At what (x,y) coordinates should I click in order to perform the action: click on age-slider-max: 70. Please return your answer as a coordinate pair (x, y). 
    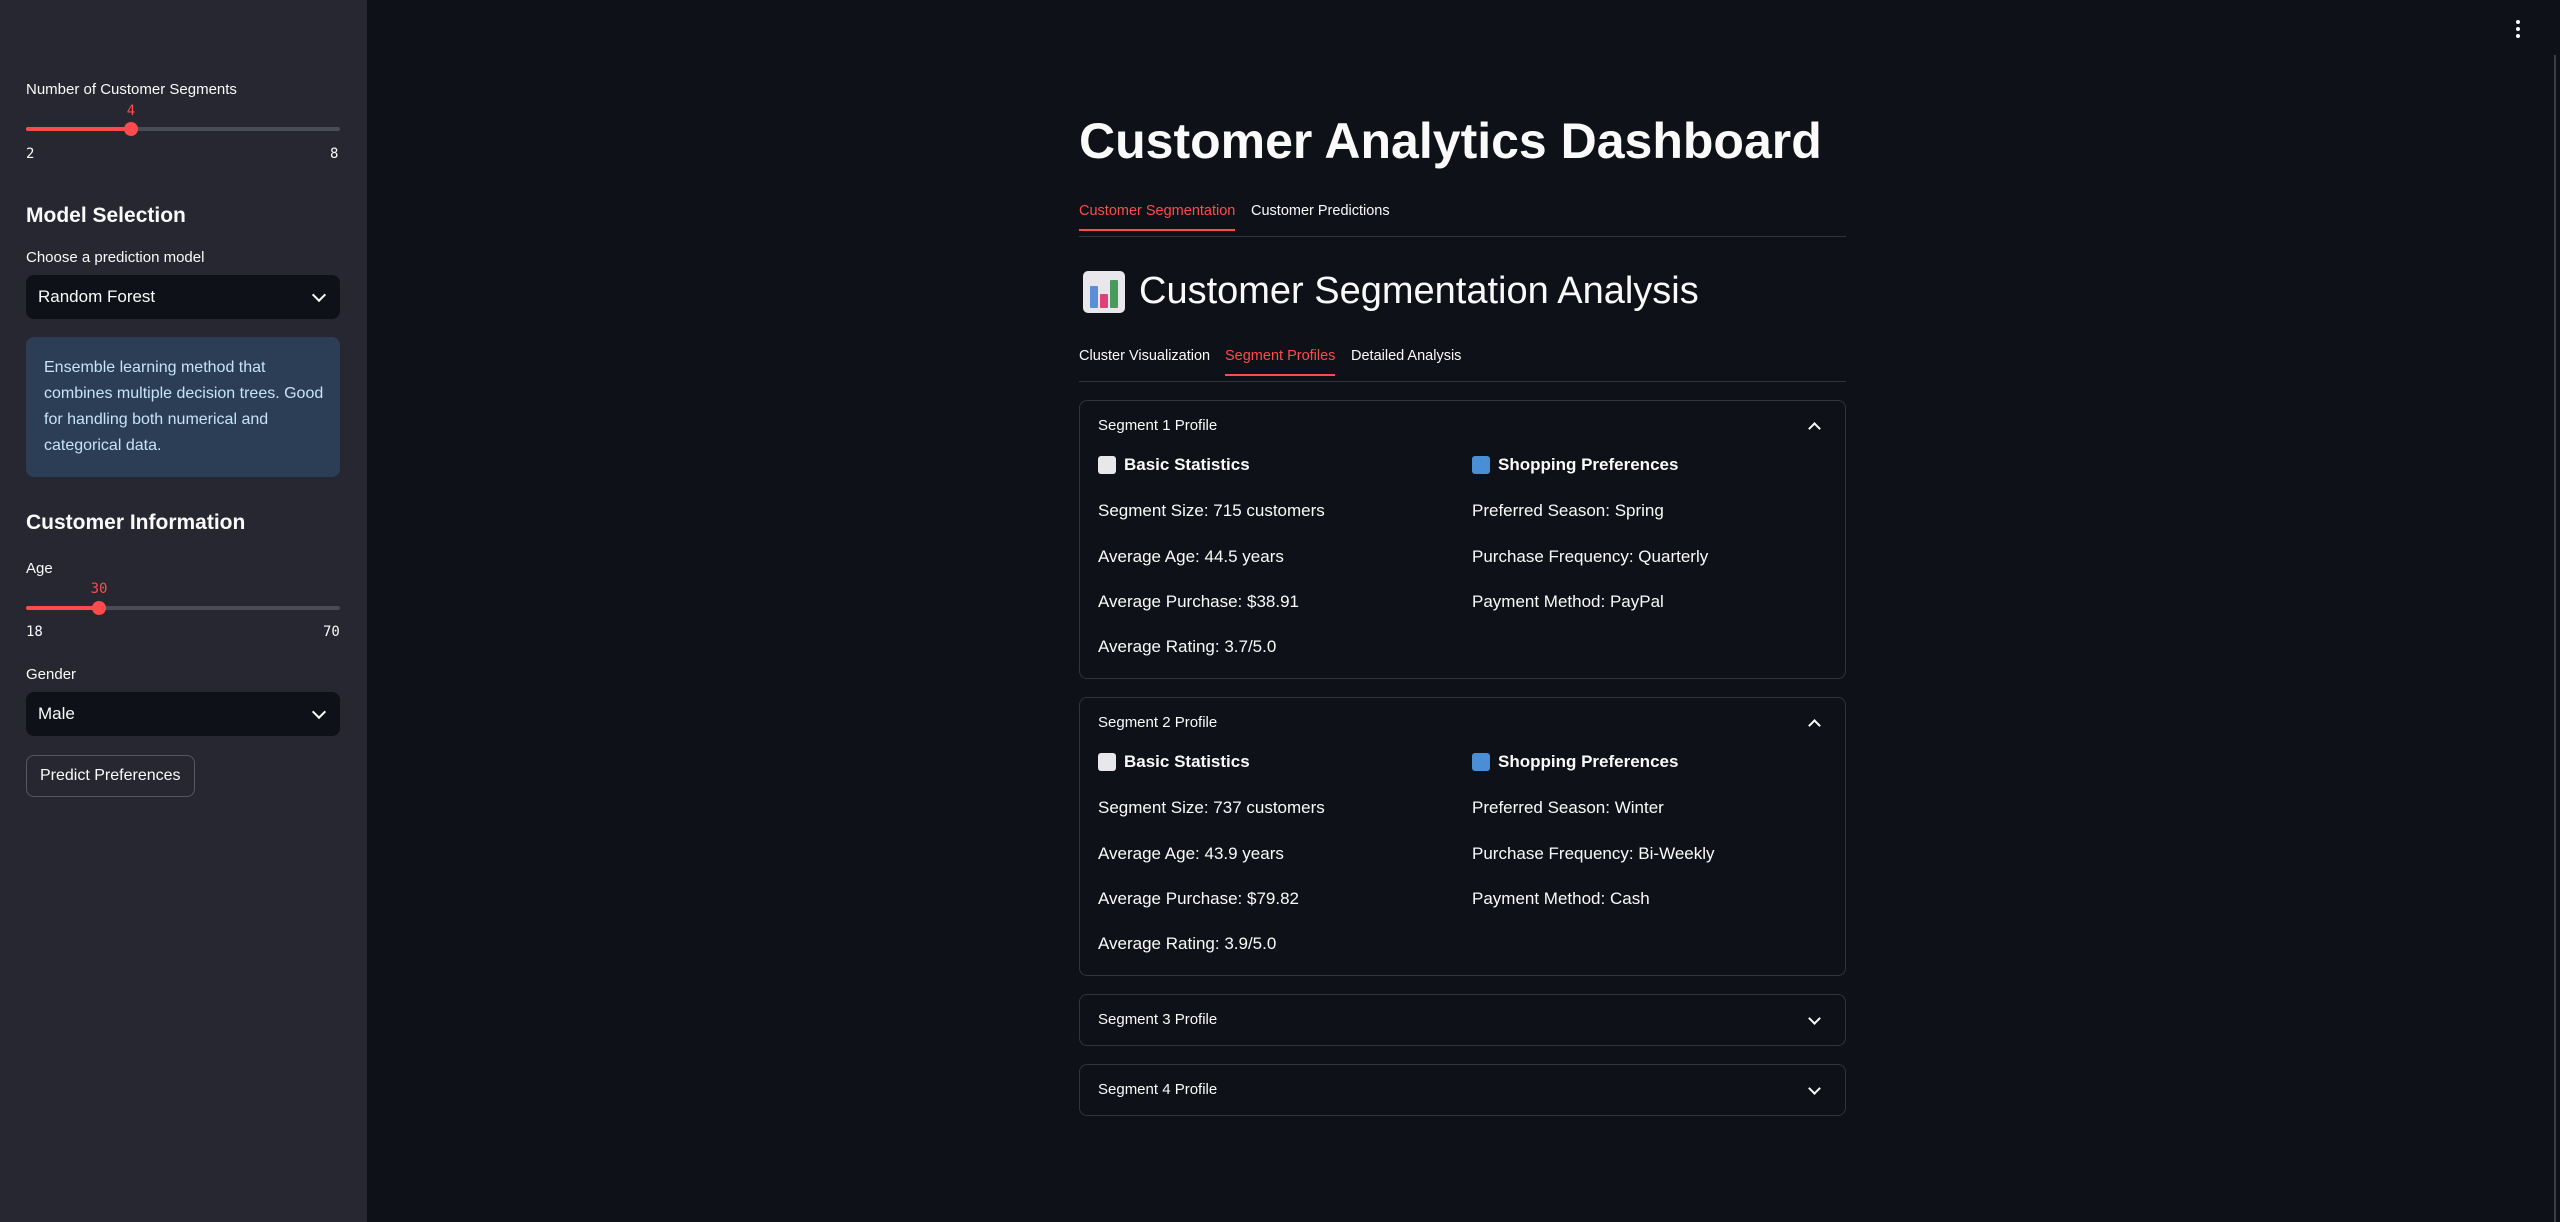
    Looking at the image, I should click on (331, 632).